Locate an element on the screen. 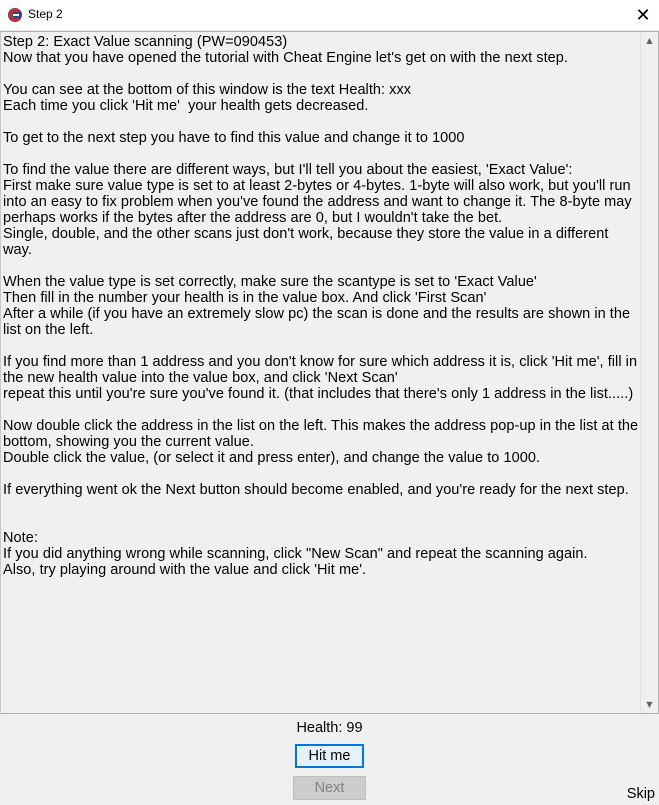 The height and width of the screenshot is (805, 659). cheat-engine-icon is located at coordinates (15, 15).